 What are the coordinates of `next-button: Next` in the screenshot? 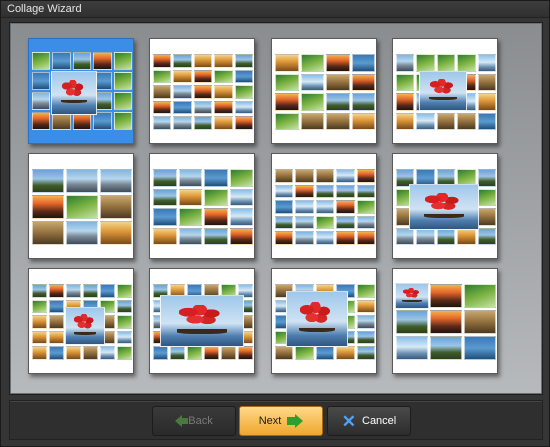 It's located at (281, 421).